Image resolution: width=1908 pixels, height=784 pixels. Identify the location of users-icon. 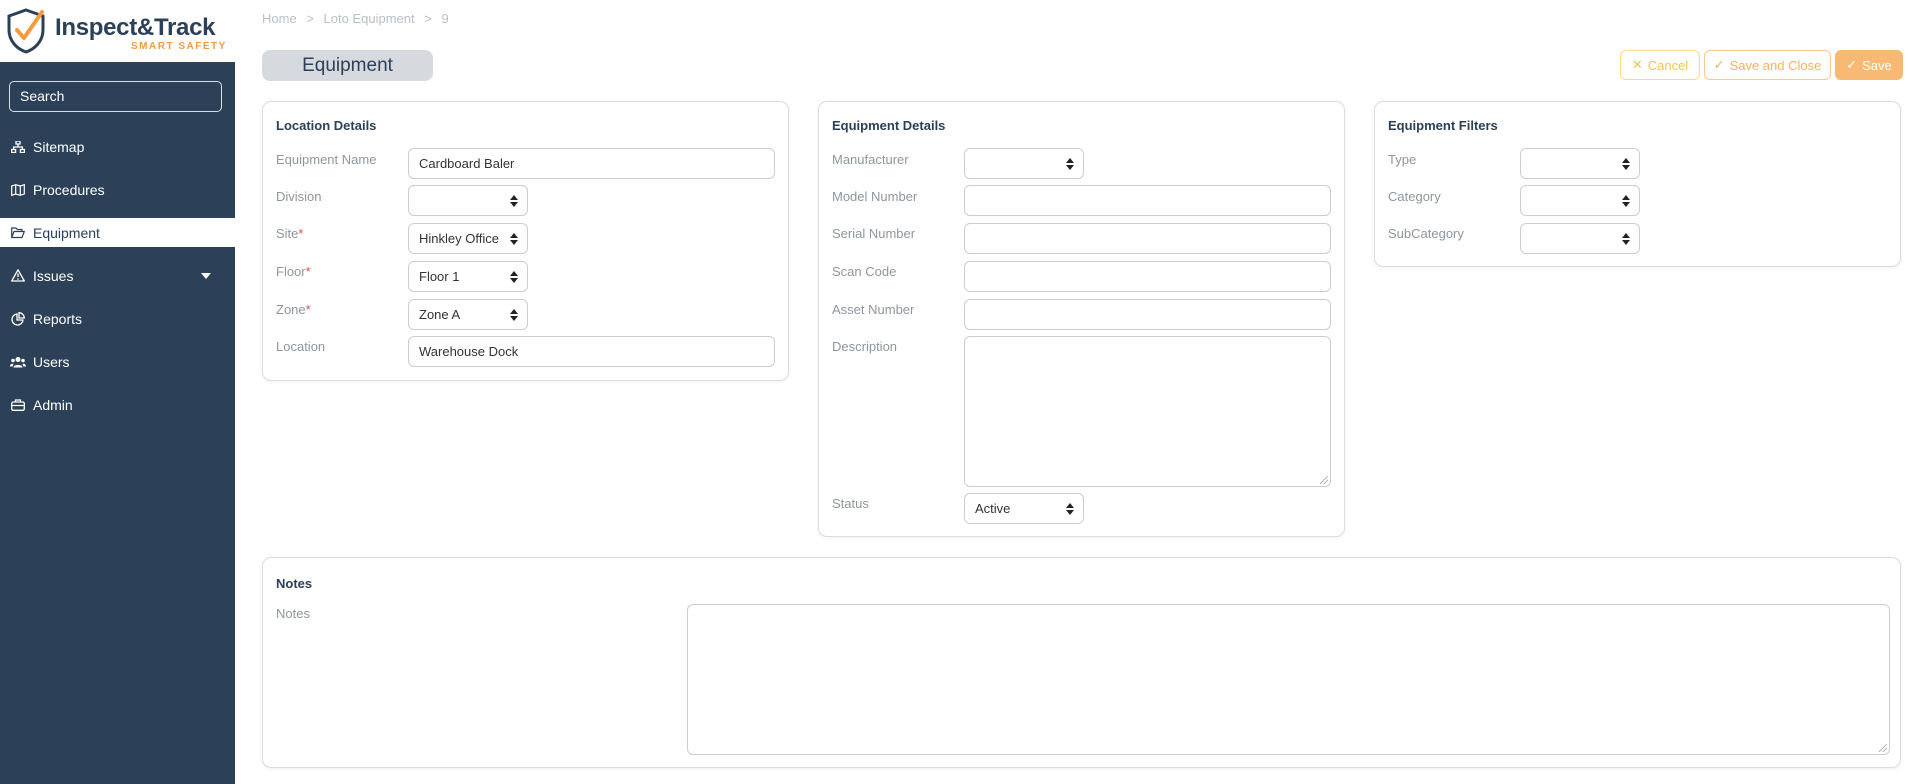
(18, 362).